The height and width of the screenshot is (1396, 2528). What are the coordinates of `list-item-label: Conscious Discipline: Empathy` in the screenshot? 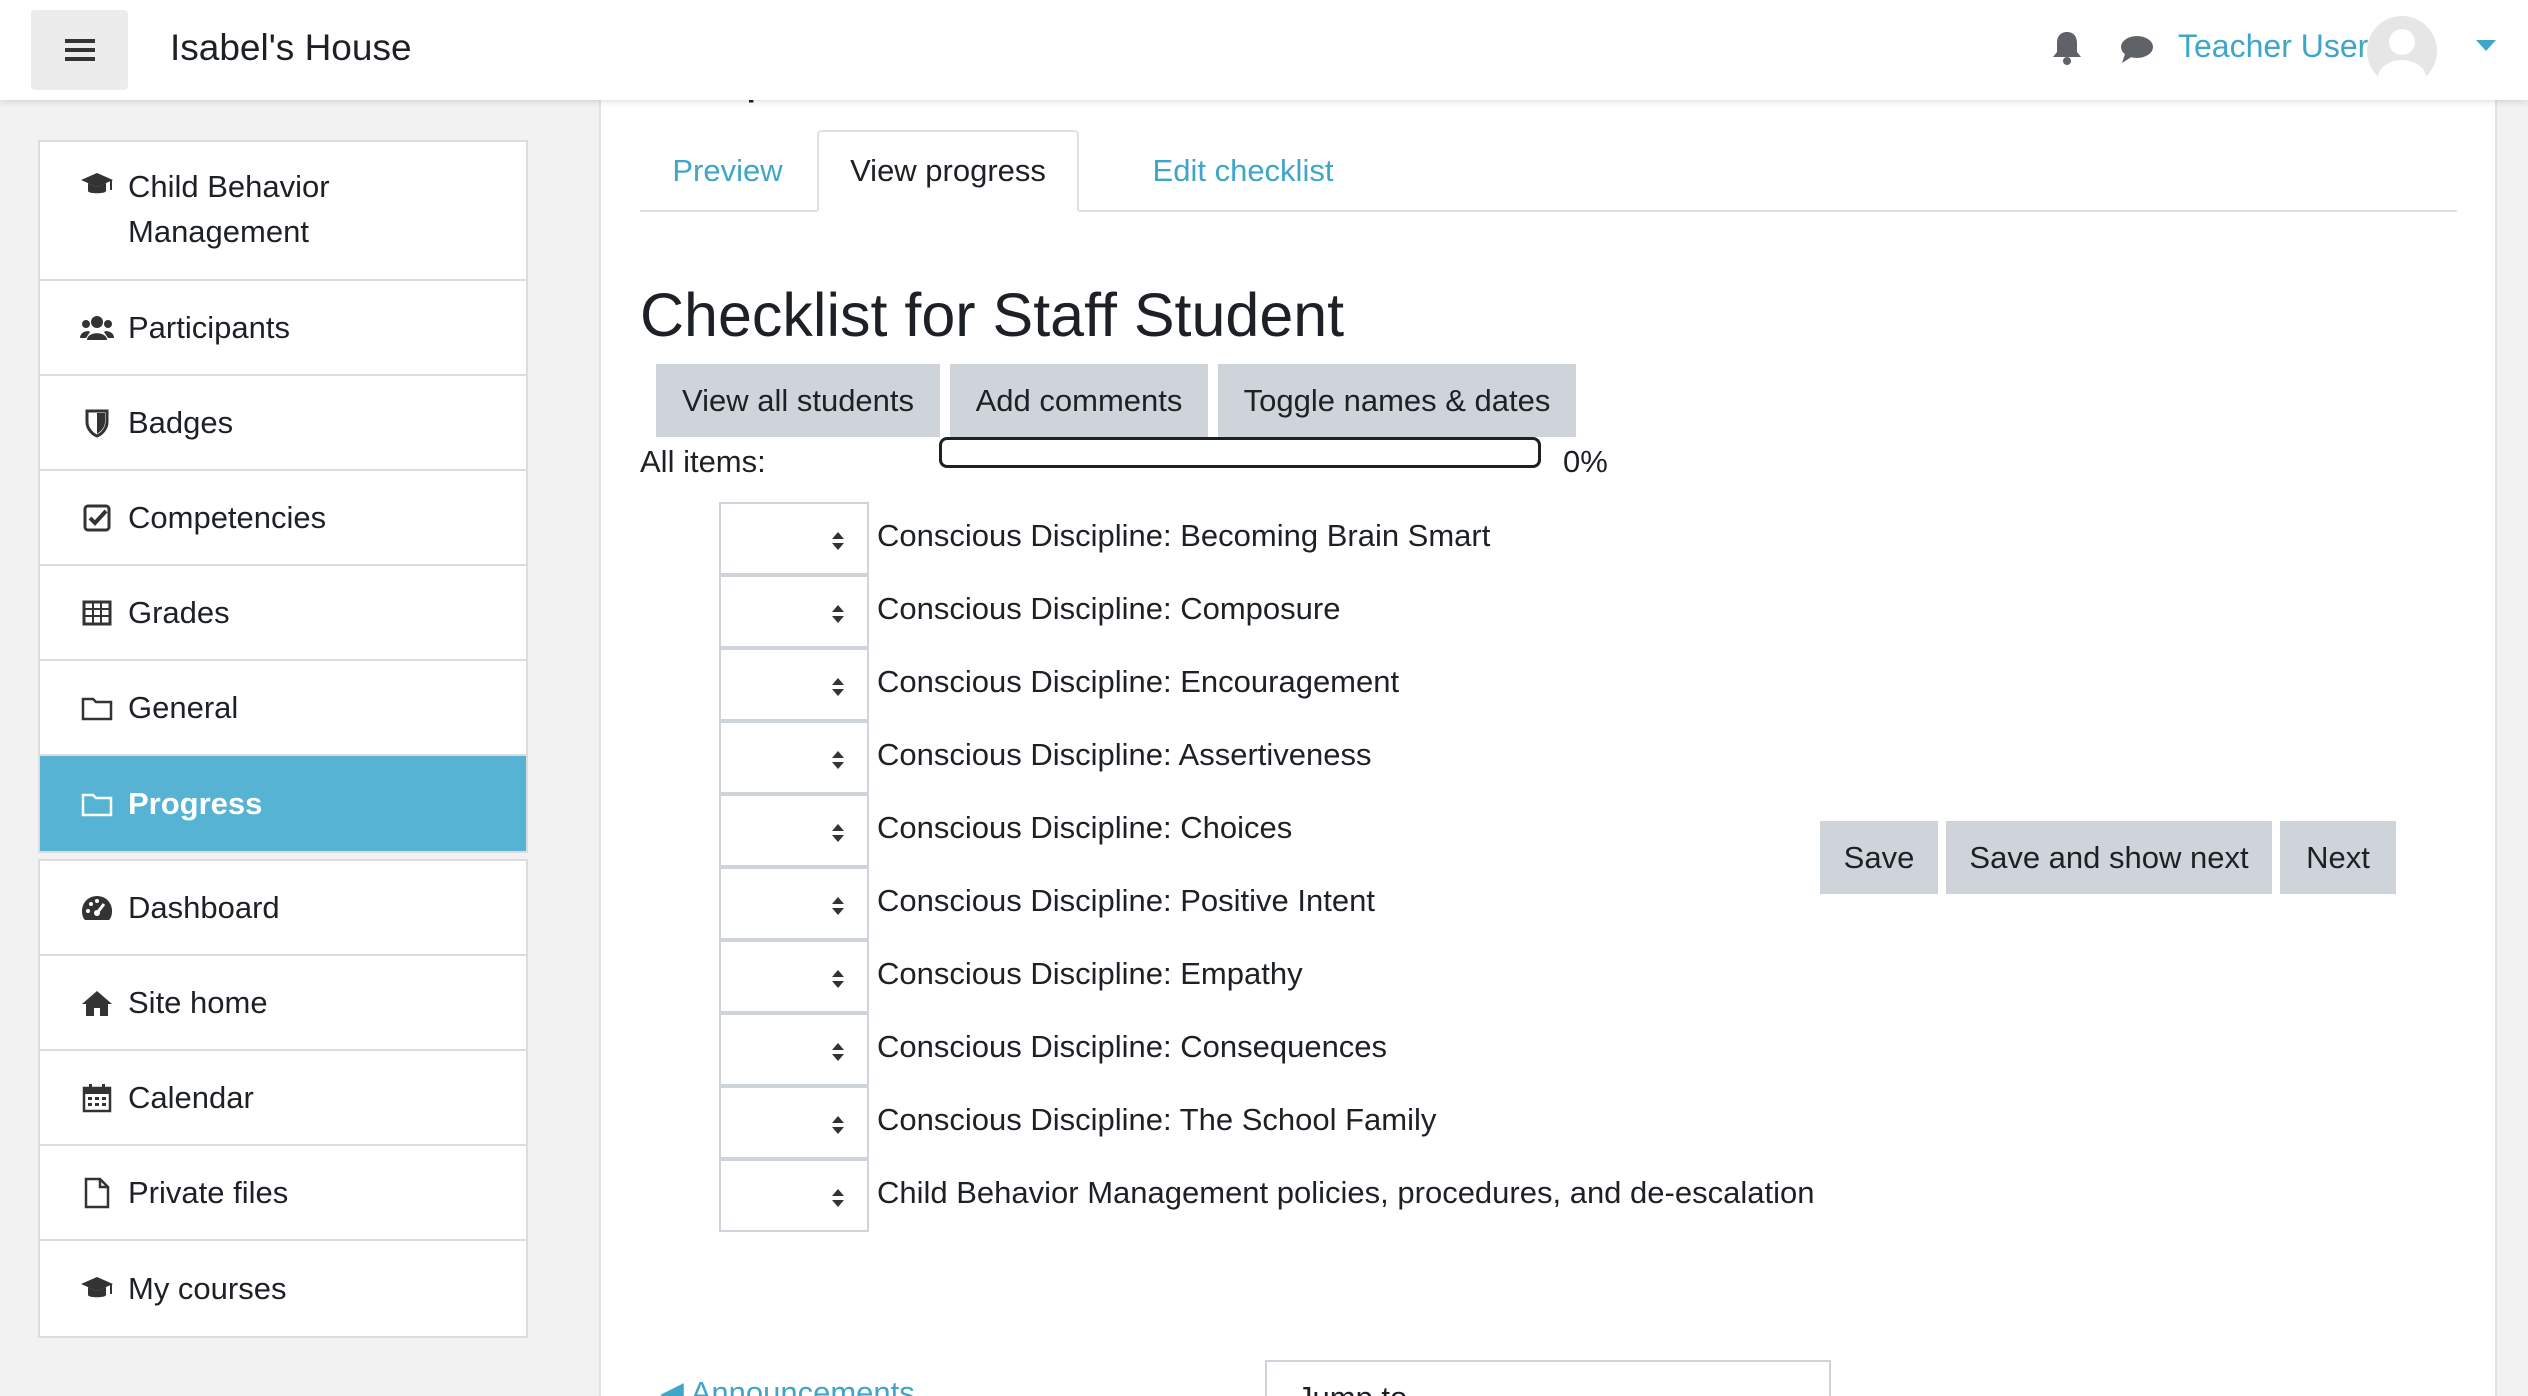 It's located at (1090, 973).